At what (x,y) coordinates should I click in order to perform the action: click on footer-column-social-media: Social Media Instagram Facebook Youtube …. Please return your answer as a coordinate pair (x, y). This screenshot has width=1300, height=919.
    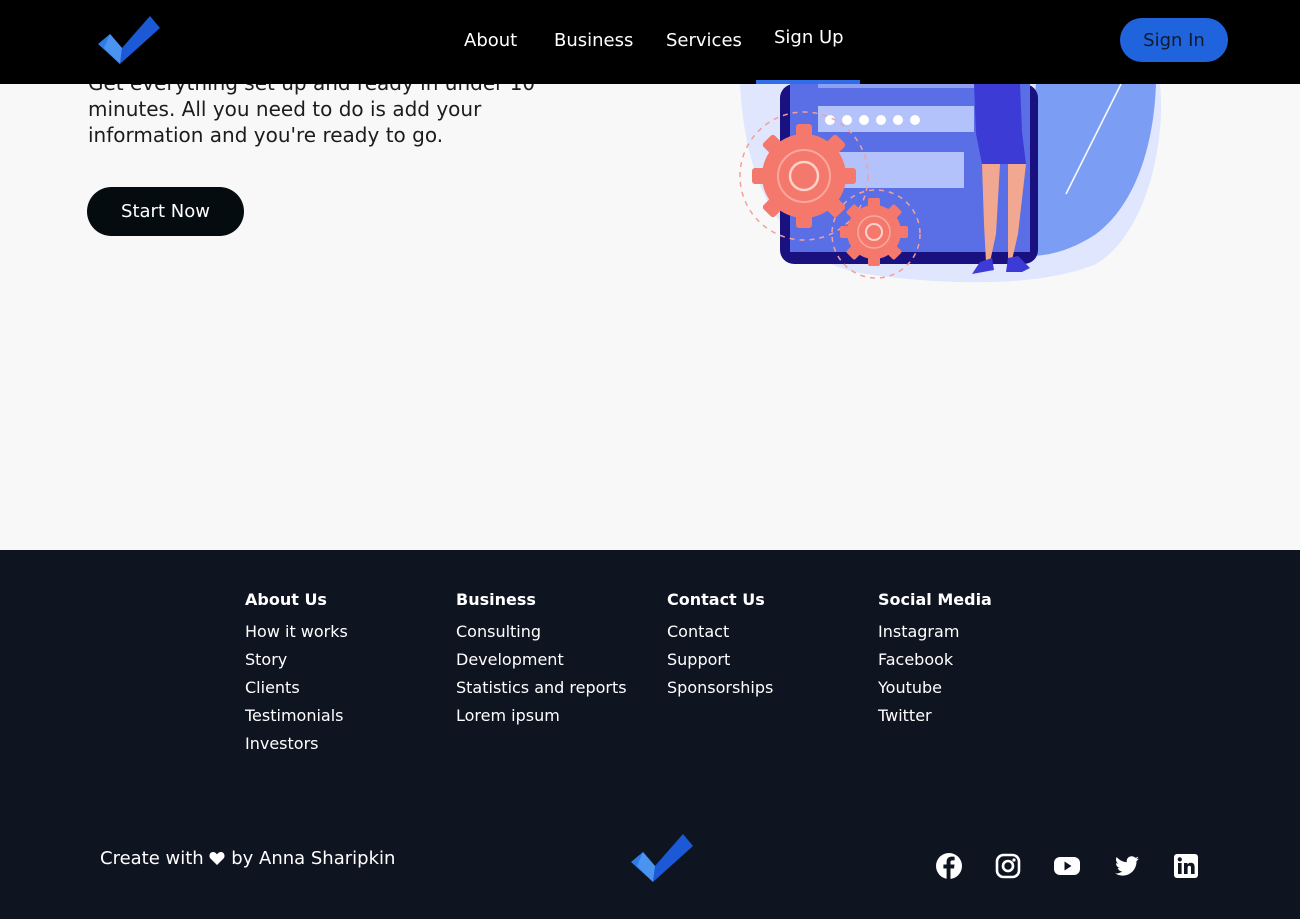
    Looking at the image, I should click on (935, 662).